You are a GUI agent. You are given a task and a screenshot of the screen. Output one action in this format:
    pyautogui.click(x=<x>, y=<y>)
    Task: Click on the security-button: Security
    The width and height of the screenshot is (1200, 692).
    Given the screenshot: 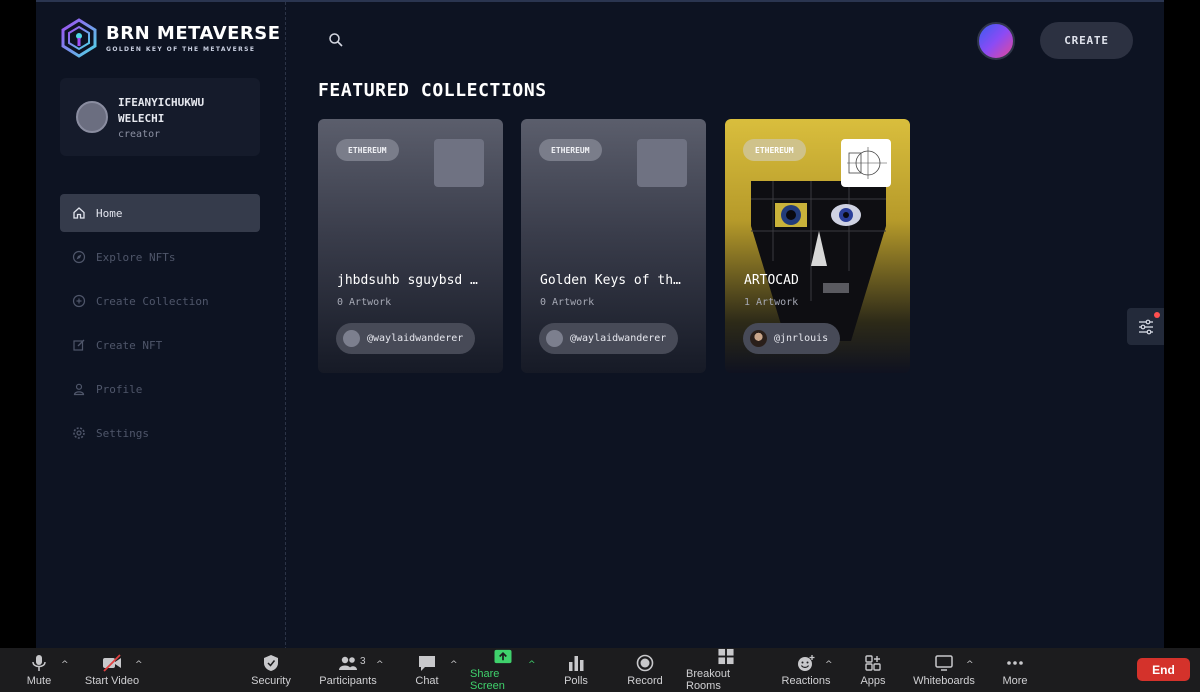 What is the action you would take?
    pyautogui.click(x=271, y=670)
    